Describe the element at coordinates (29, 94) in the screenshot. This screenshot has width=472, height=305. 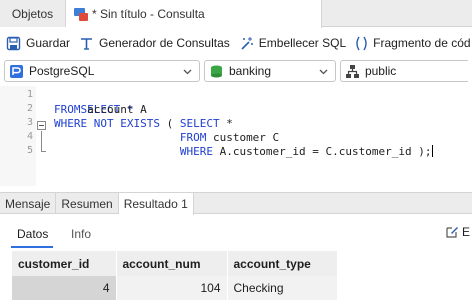
I see `line-number: 1` at that location.